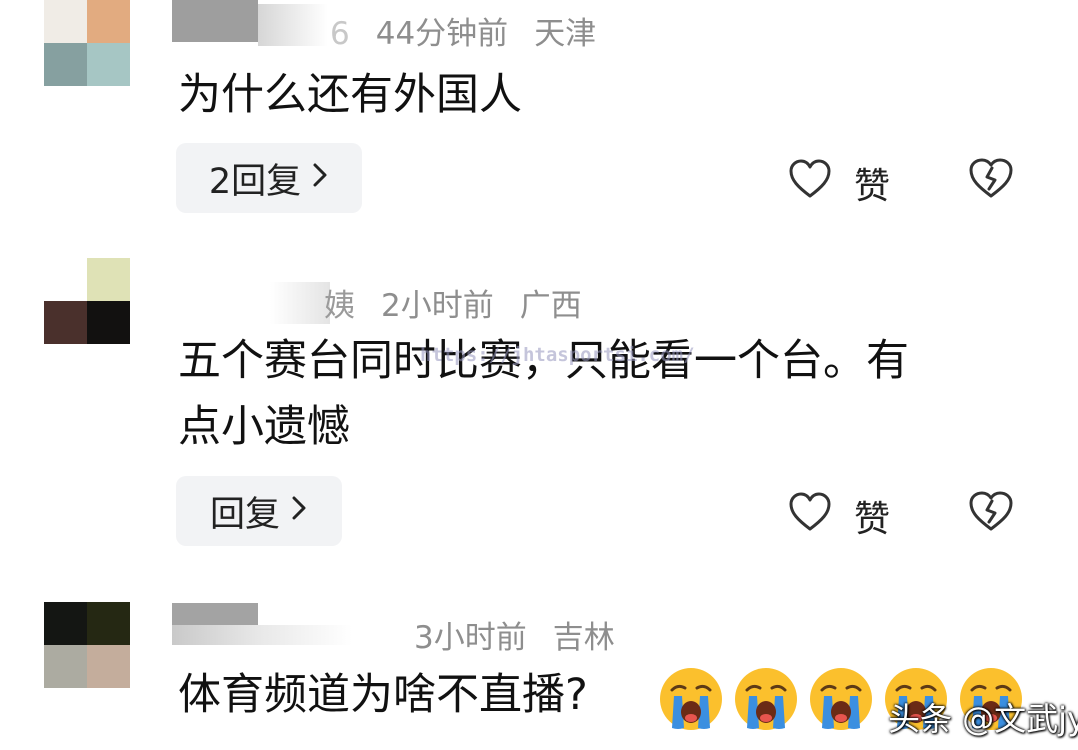 The image size is (1078, 750). Describe the element at coordinates (255, 181) in the screenshot. I see `reply-label: 2回复` at that location.